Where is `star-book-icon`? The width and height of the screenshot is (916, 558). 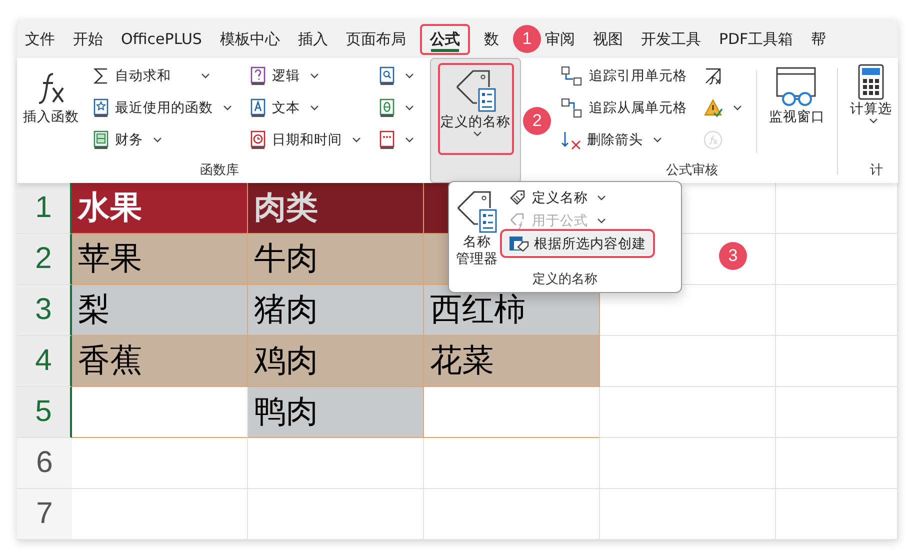
star-book-icon is located at coordinates (101, 108).